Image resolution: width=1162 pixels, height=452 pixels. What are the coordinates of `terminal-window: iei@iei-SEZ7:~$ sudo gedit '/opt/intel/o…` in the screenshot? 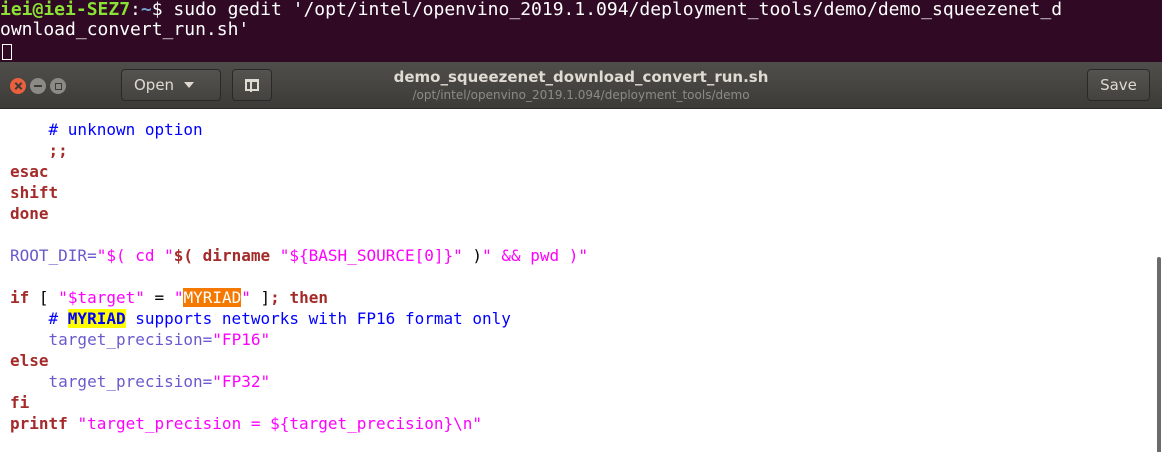 It's located at (581, 31).